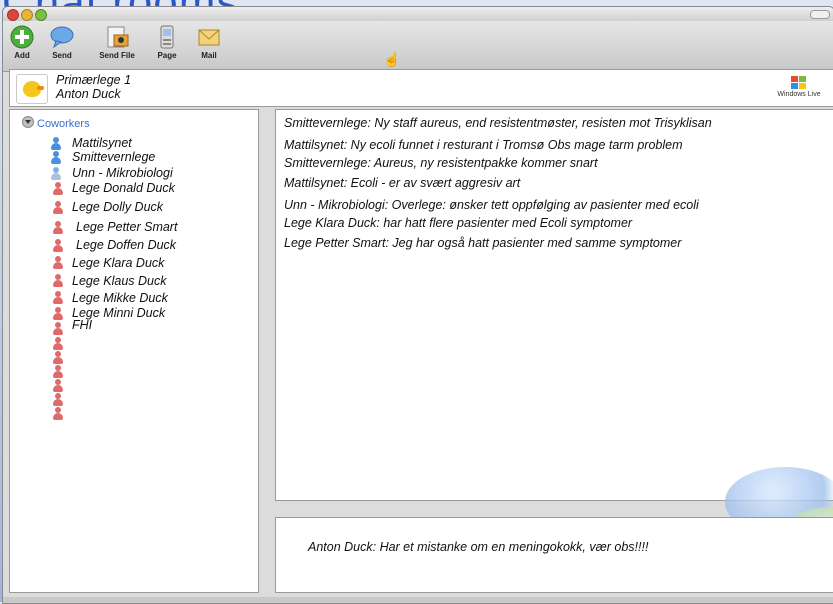 The width and height of the screenshot is (833, 604). I want to click on contact-item: Smittevernlege, so click(113, 157).